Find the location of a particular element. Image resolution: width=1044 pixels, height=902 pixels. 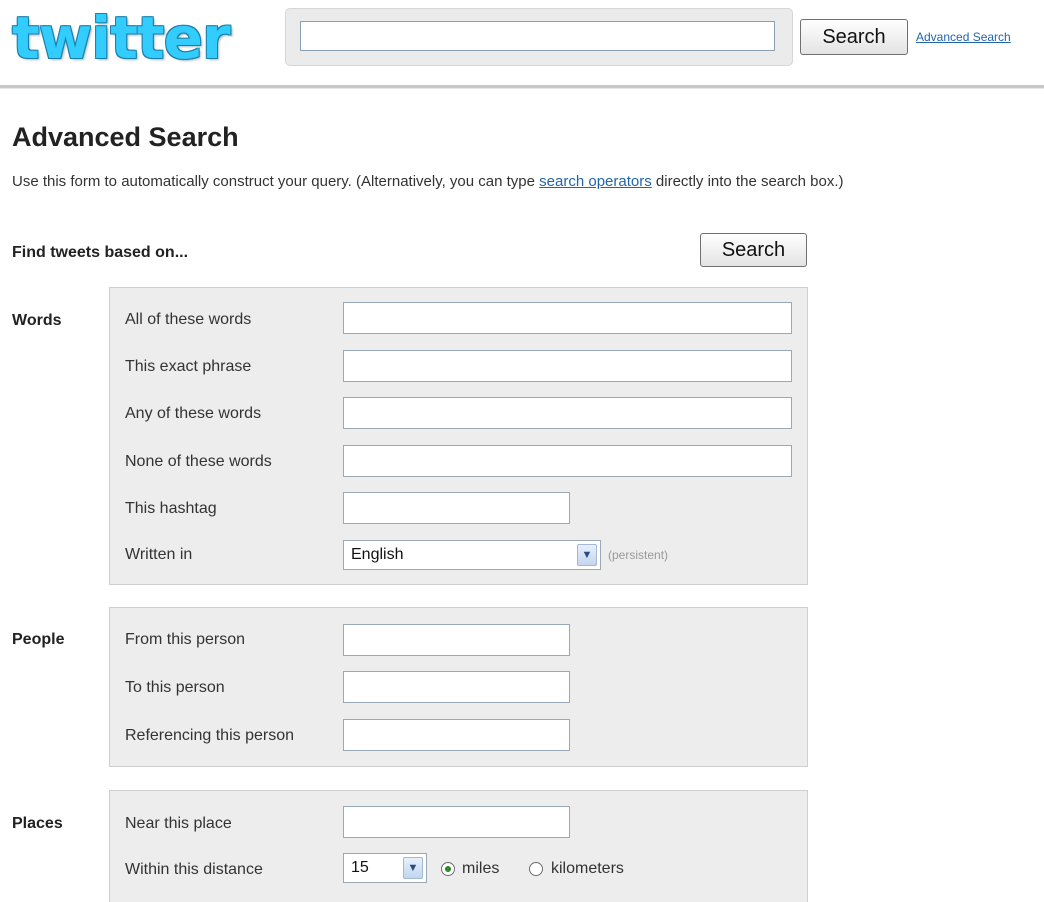

none-words-input is located at coordinates (567, 461).